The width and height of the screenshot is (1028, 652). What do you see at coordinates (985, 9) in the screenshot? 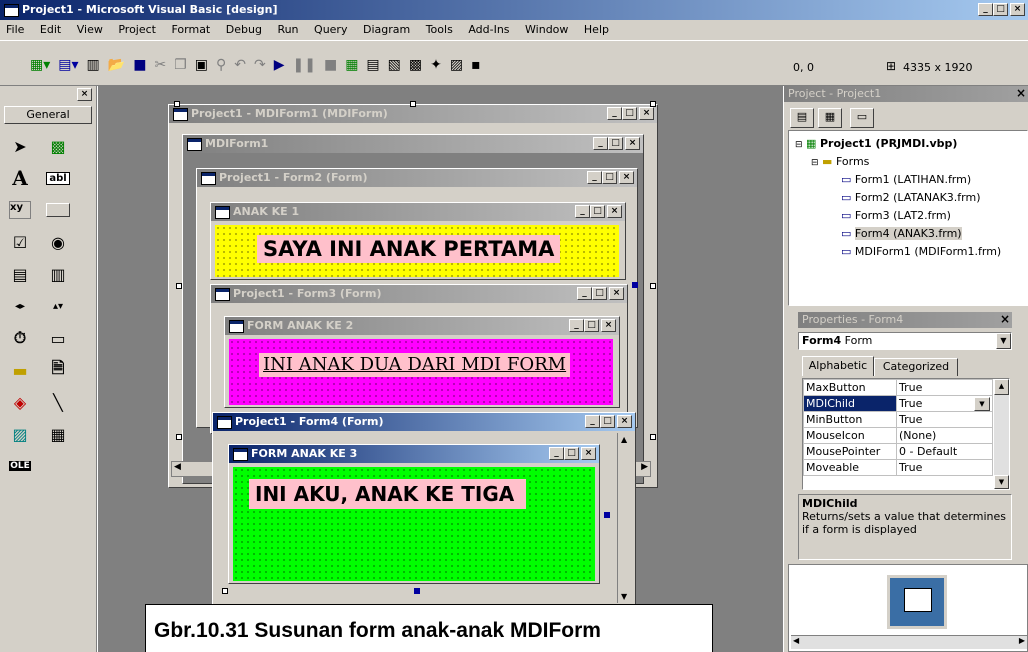
I see `minimize-button: _` at bounding box center [985, 9].